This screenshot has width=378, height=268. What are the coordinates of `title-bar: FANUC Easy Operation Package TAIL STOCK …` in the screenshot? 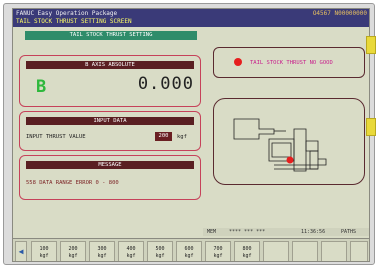 It's located at (191, 18).